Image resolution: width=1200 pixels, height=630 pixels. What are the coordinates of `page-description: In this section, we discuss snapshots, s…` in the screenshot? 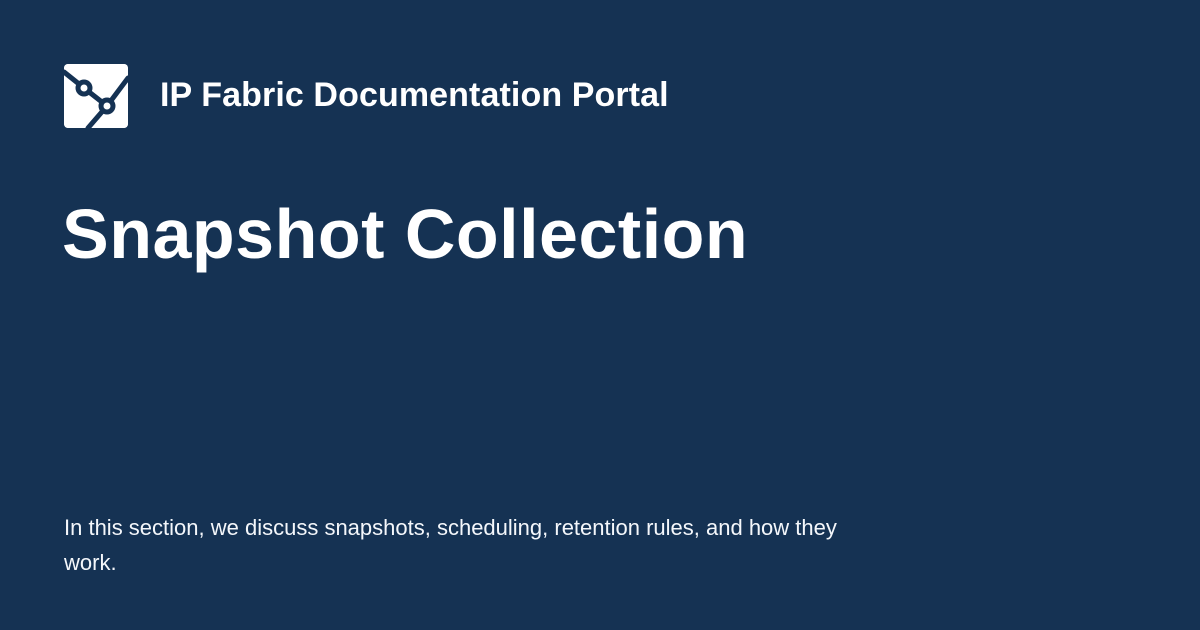 It's located at (450, 545).